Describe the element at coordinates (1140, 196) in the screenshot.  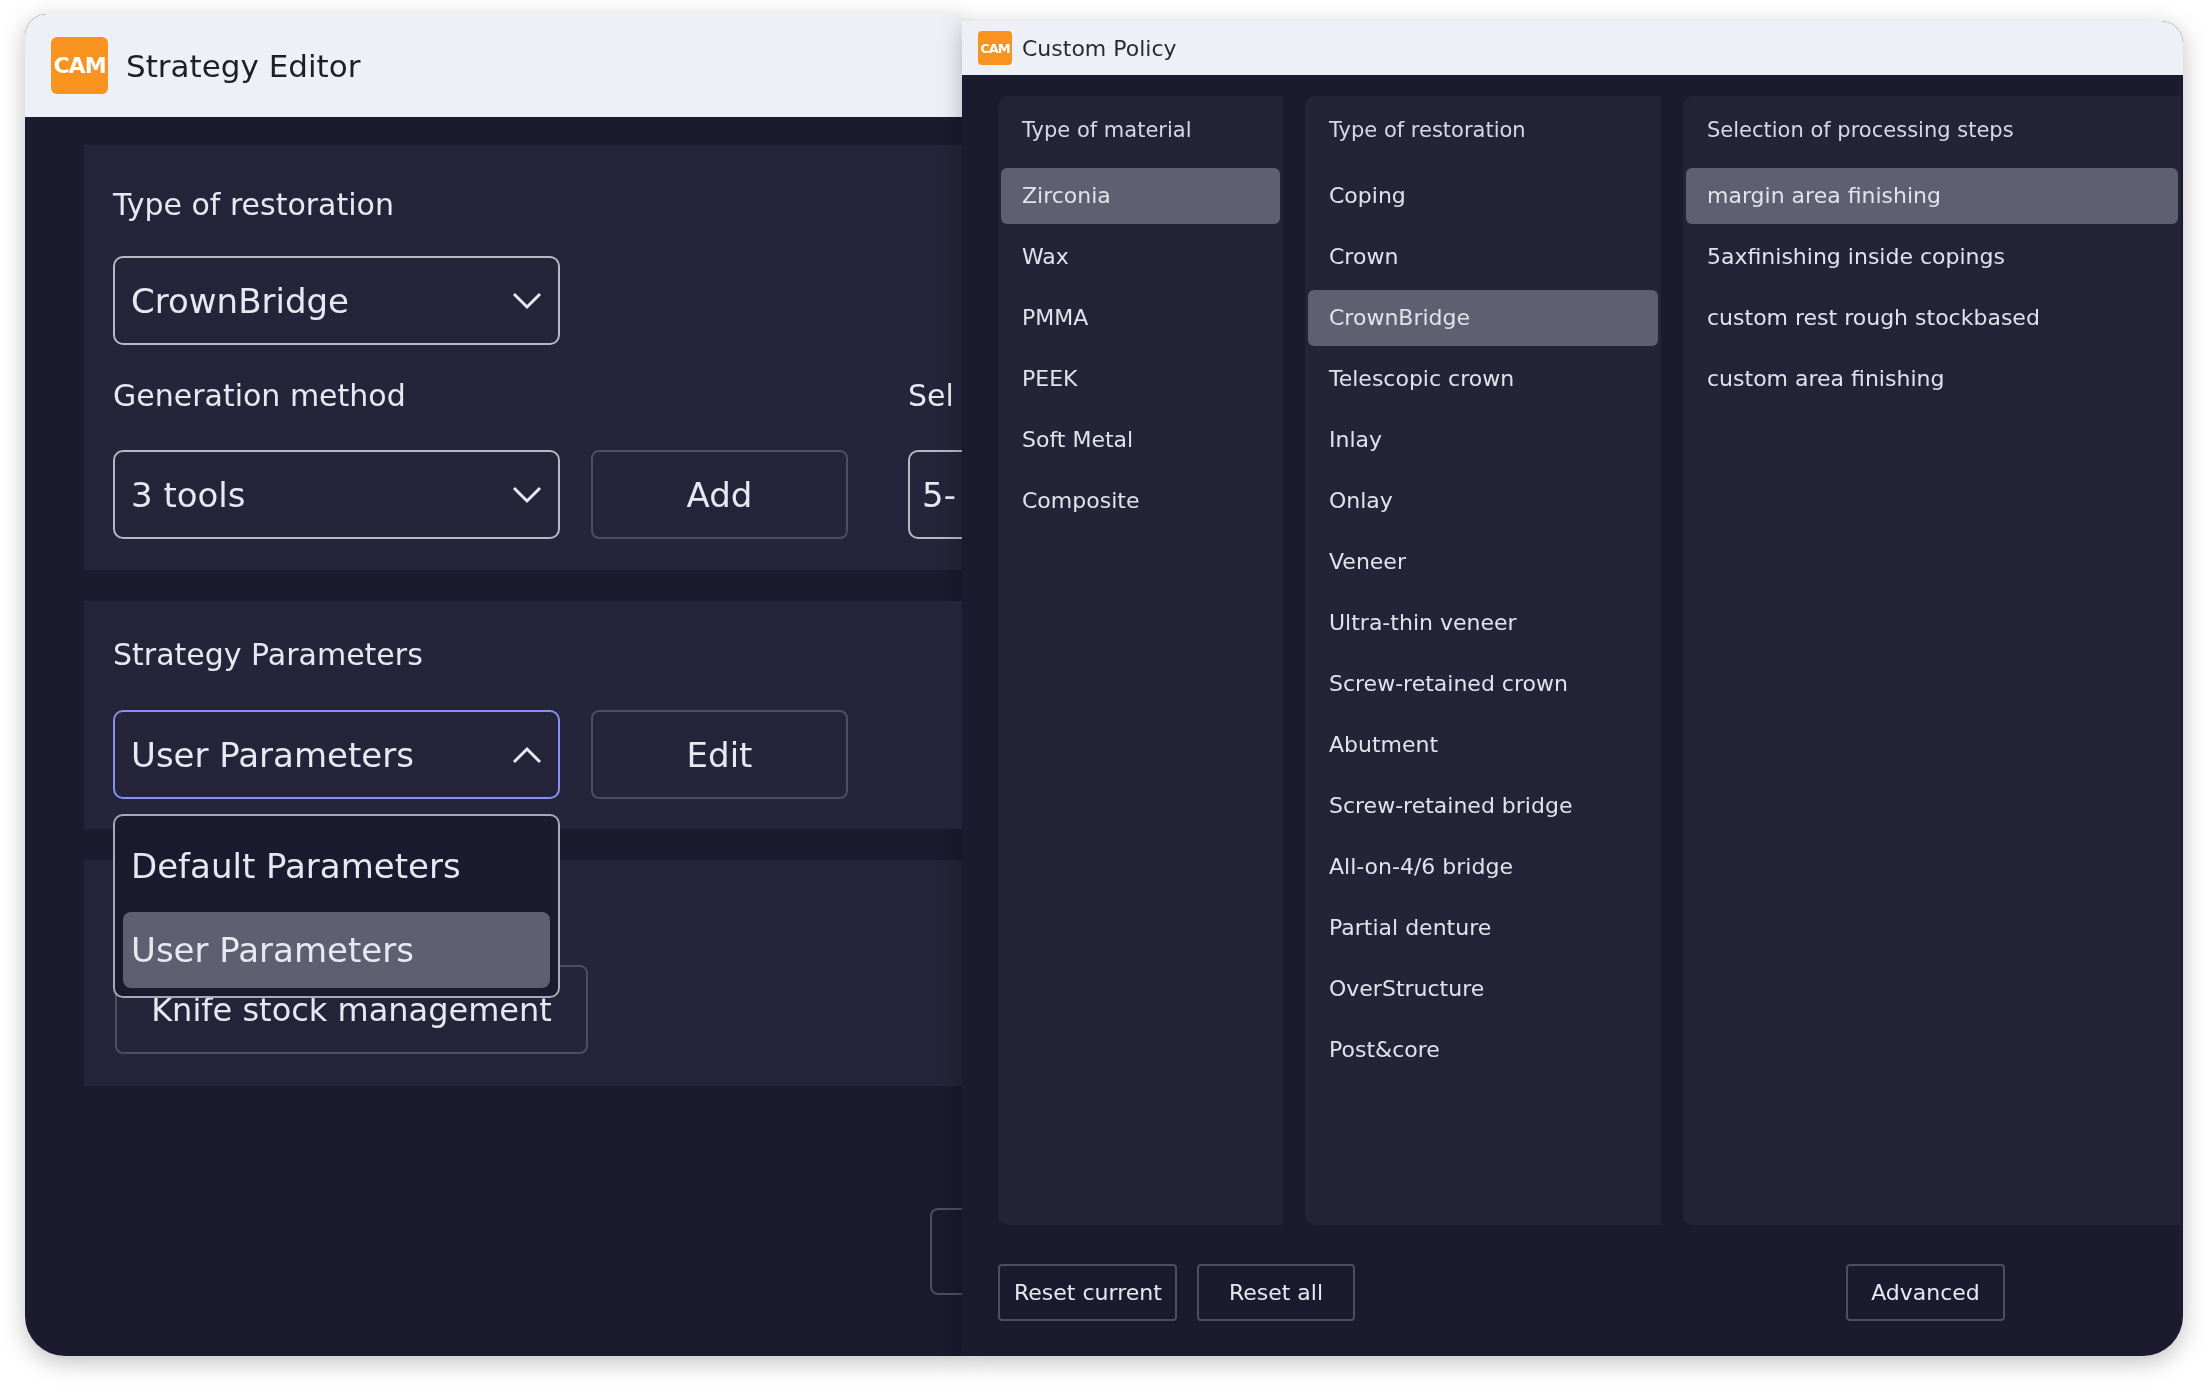
I see `list-item: Zirconia` at that location.